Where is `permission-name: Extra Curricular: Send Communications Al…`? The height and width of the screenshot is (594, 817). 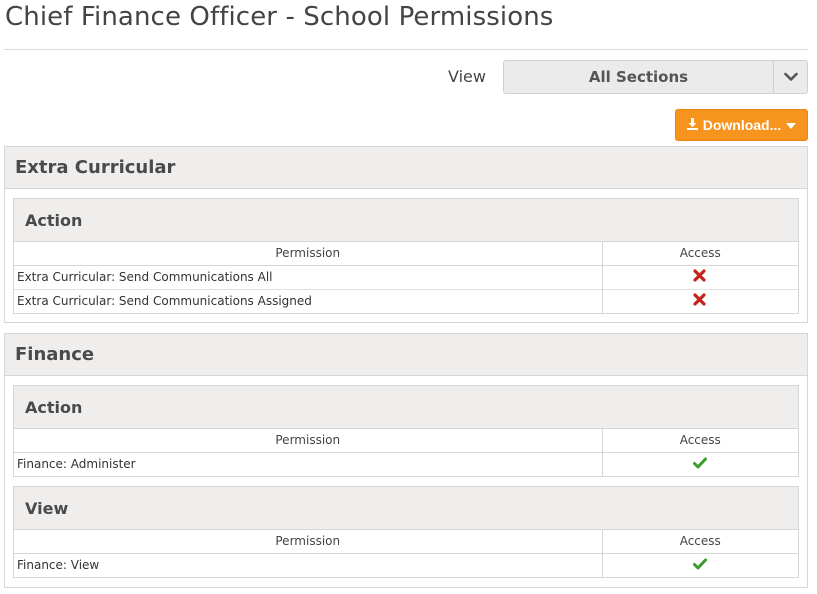 permission-name: Extra Curricular: Send Communications Al… is located at coordinates (308, 277).